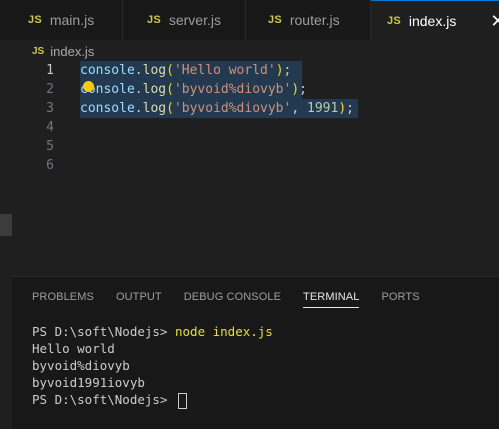 The width and height of the screenshot is (499, 429). I want to click on code-text: console.log('byvoid%diovyb', 1991);, so click(217, 108).